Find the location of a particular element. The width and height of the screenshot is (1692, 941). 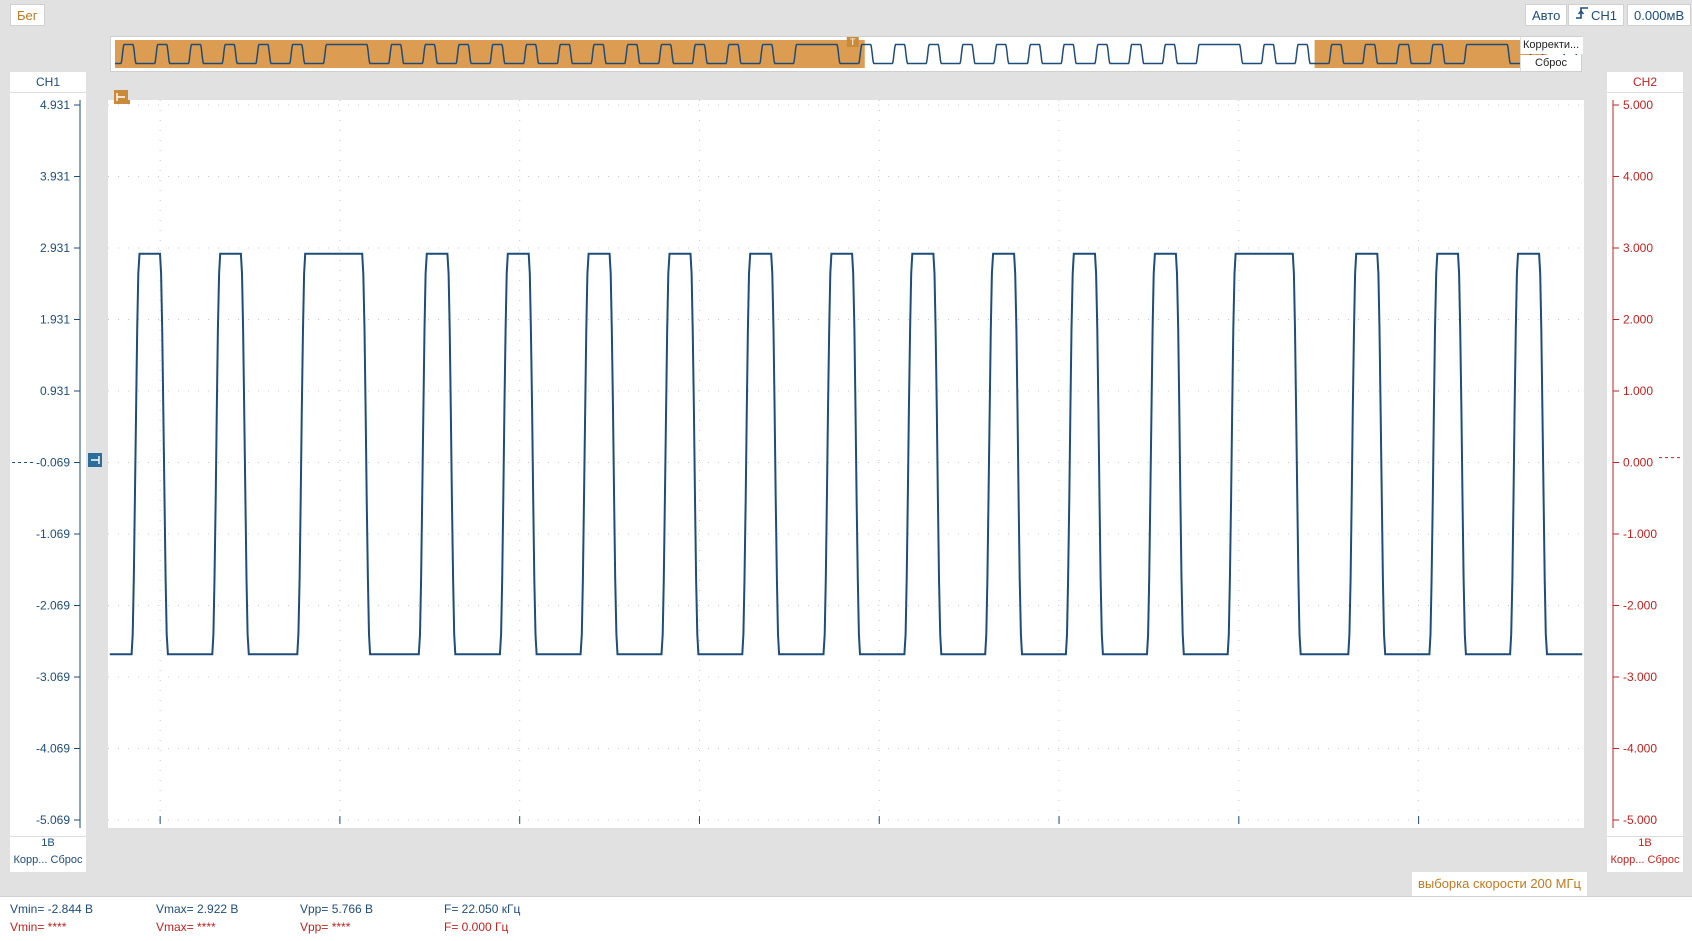

ch1-vpp: Vpp= 5.766 В is located at coordinates (337, 909).